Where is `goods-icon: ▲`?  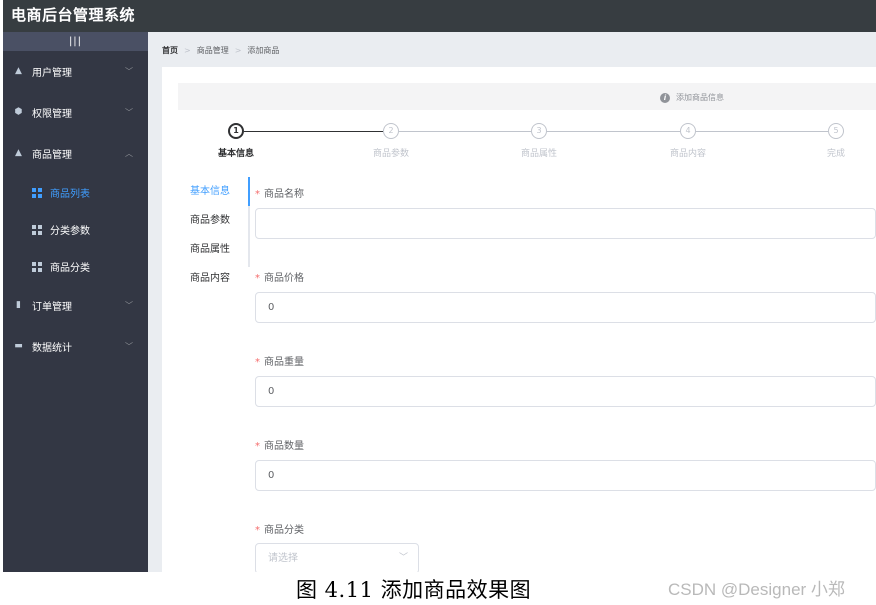
goods-icon: ▲ is located at coordinates (18, 153).